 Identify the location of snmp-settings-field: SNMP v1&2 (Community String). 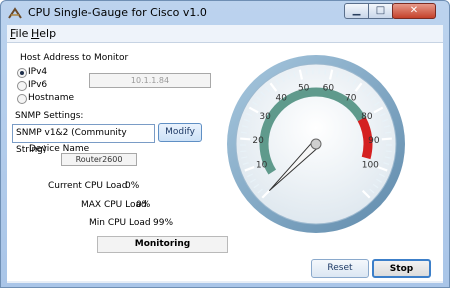
(83, 139).